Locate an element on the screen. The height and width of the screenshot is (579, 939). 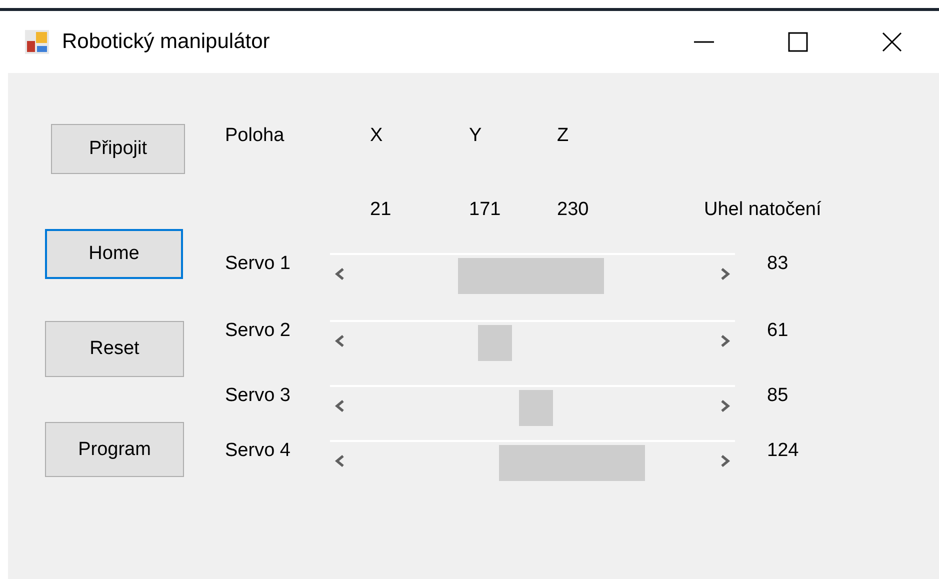
servo-label: Servo 1 is located at coordinates (258, 264).